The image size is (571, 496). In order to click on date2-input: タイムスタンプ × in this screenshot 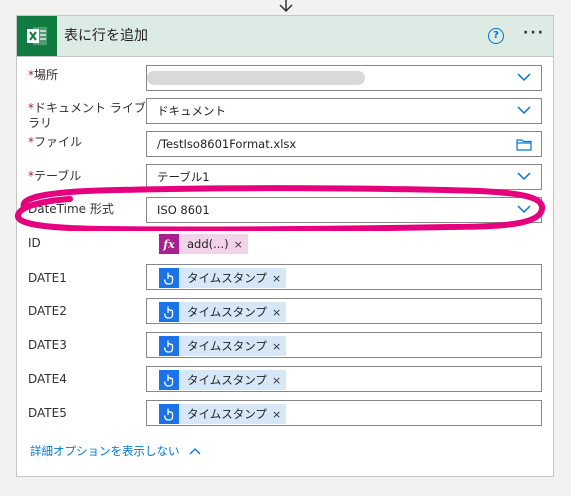, I will do `click(344, 311)`.